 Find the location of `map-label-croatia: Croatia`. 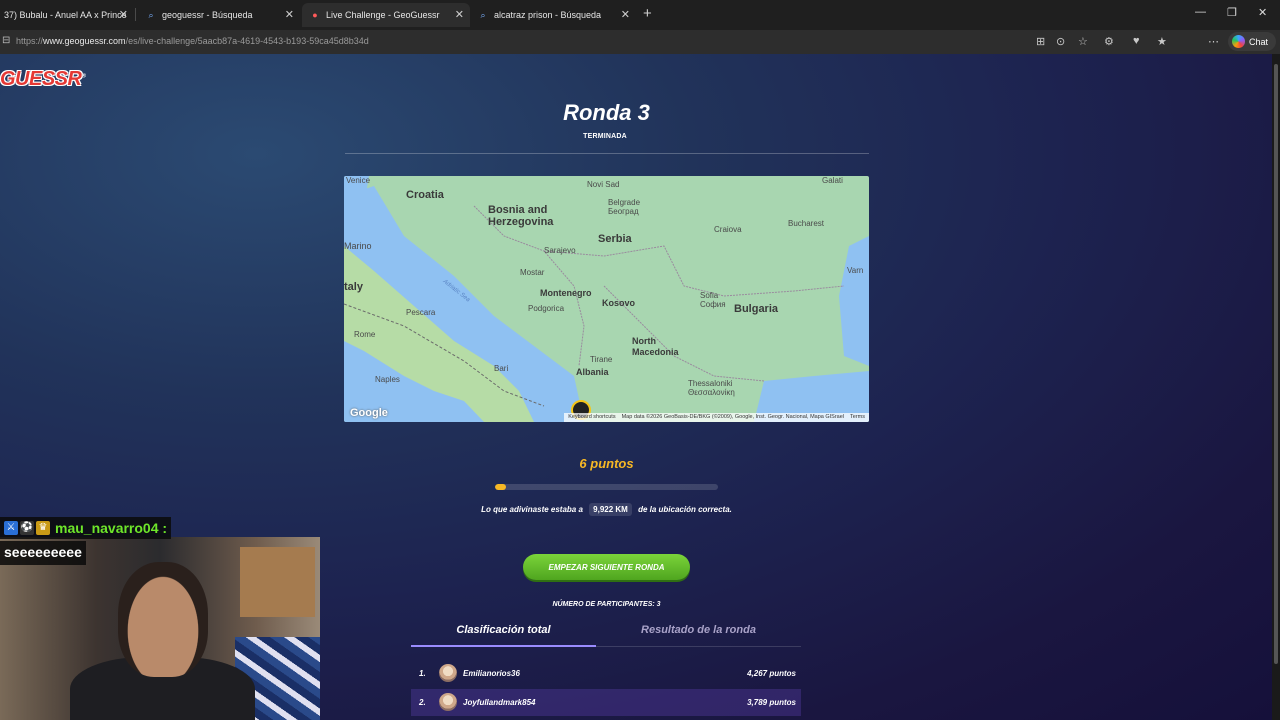

map-label-croatia: Croatia is located at coordinates (425, 195).